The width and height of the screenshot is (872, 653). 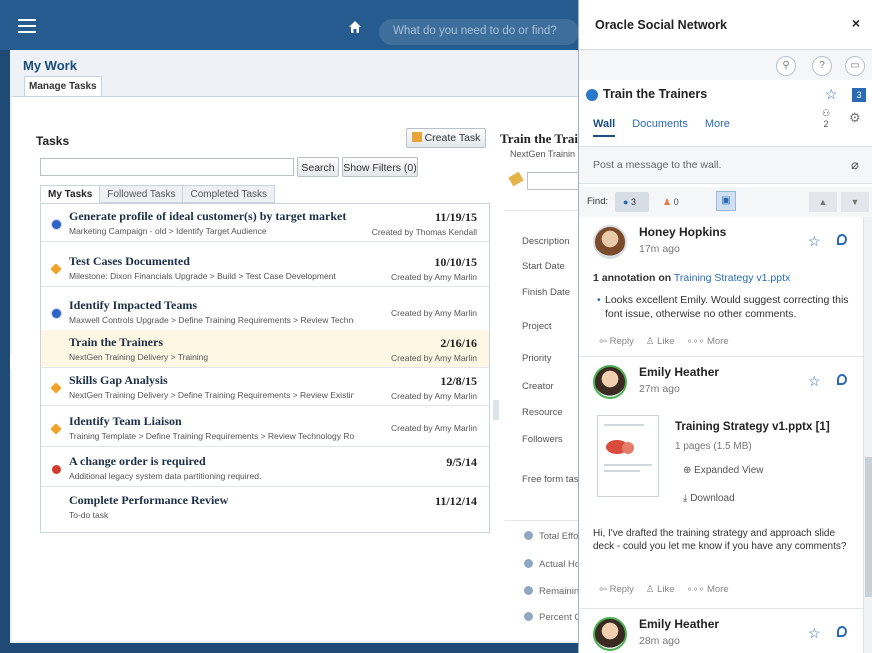 What do you see at coordinates (868, 527) in the screenshot?
I see `scrollbar-thumb` at bounding box center [868, 527].